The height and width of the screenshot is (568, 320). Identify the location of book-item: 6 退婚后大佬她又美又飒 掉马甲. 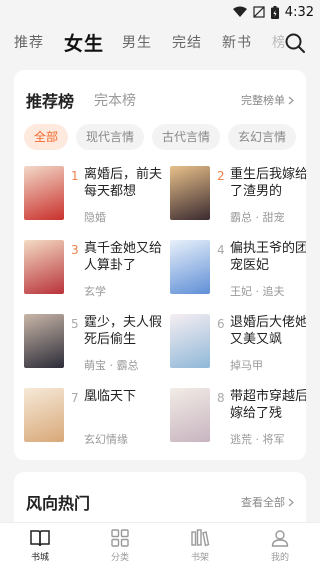
(238, 344).